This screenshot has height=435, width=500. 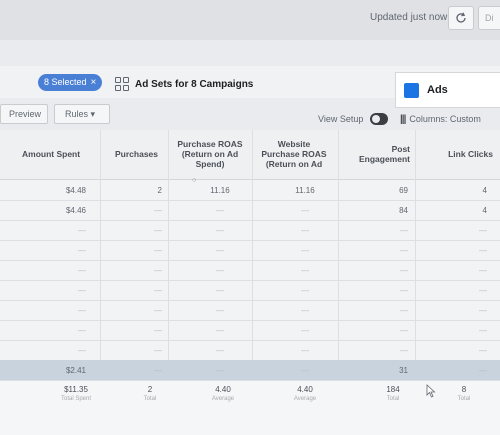 I want to click on column-header-purchases: Purchases, so click(x=140, y=155).